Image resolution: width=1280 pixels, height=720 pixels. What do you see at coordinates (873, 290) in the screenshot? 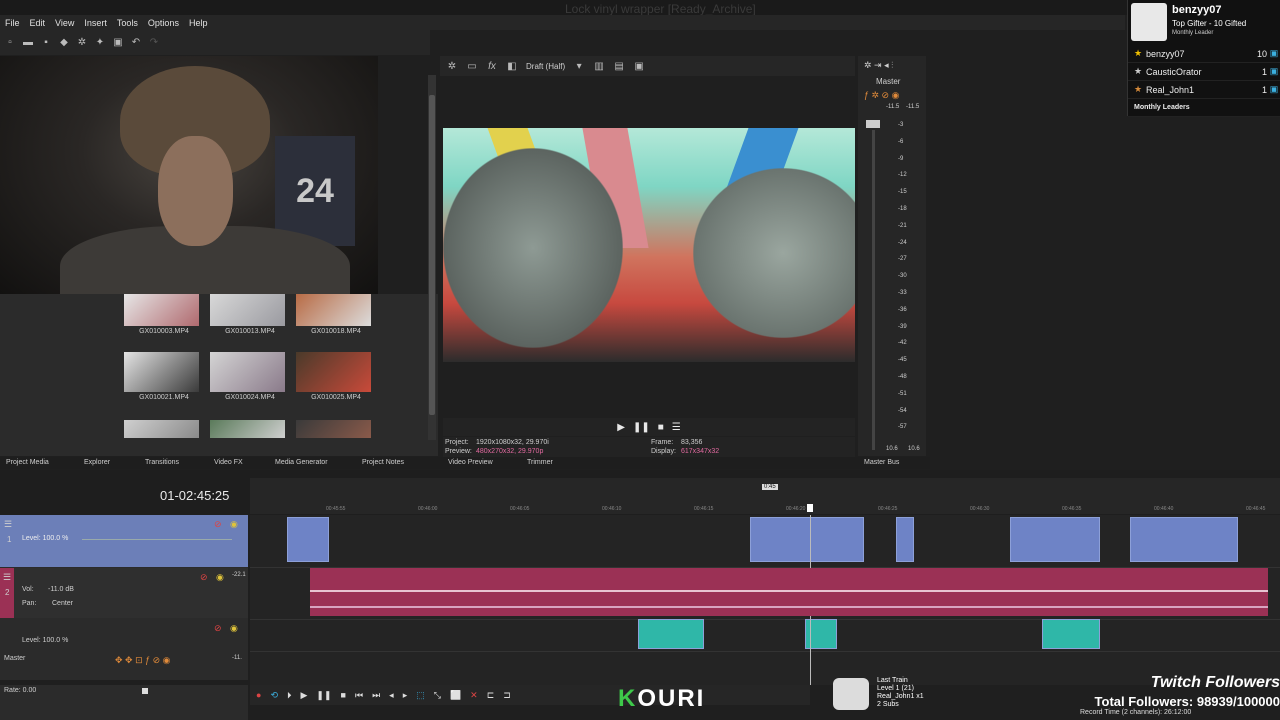
I see `fader-track` at bounding box center [873, 290].